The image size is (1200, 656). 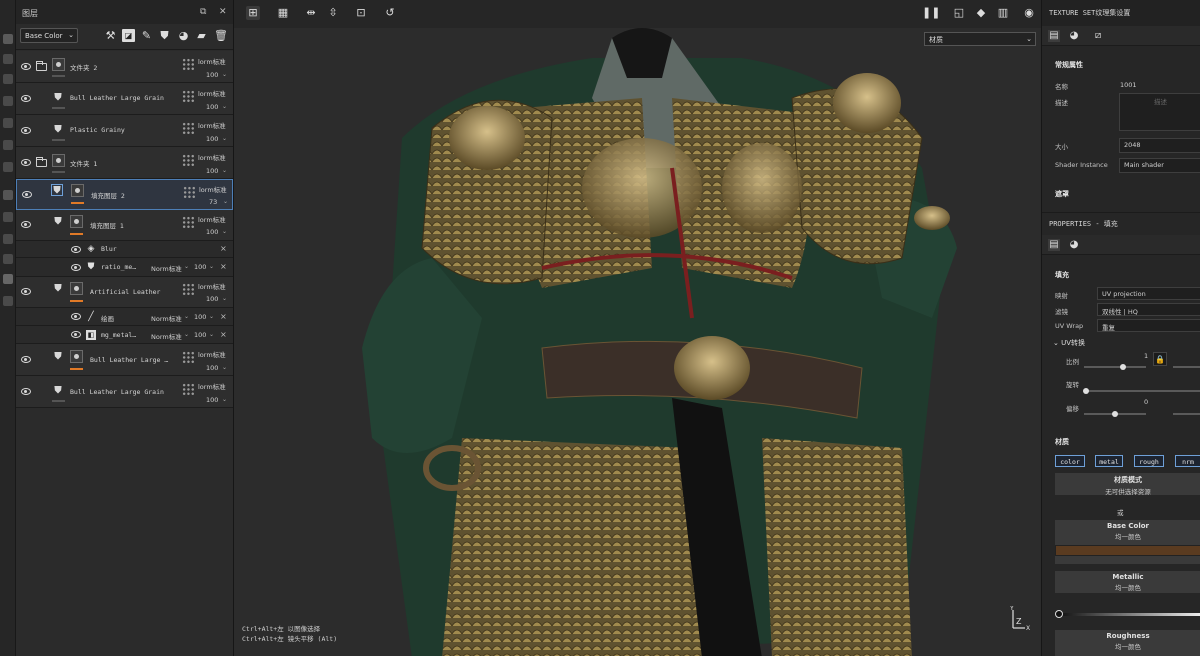 I want to click on eraser-tool-icon, so click(x=8, y=59).